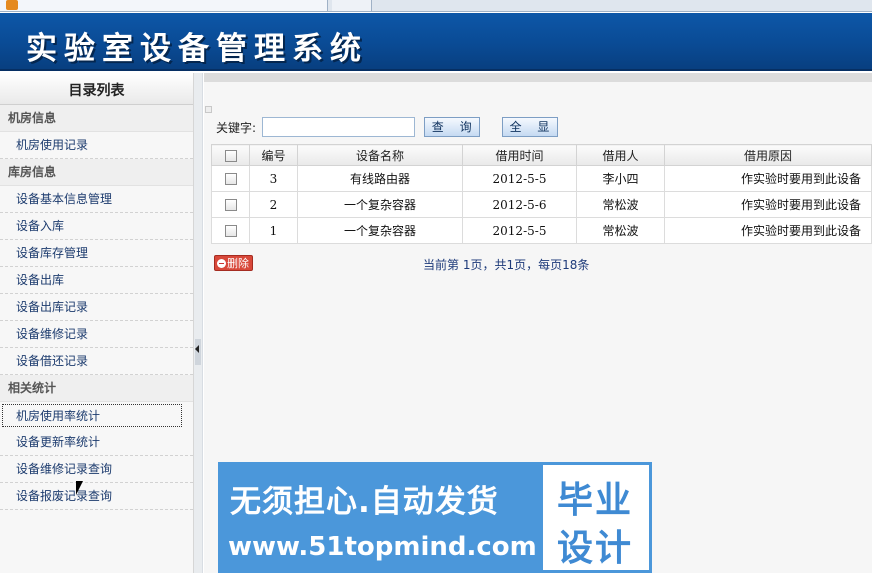  What do you see at coordinates (595, 500) in the screenshot?
I see `watermark-badge-line1: 毕业` at bounding box center [595, 500].